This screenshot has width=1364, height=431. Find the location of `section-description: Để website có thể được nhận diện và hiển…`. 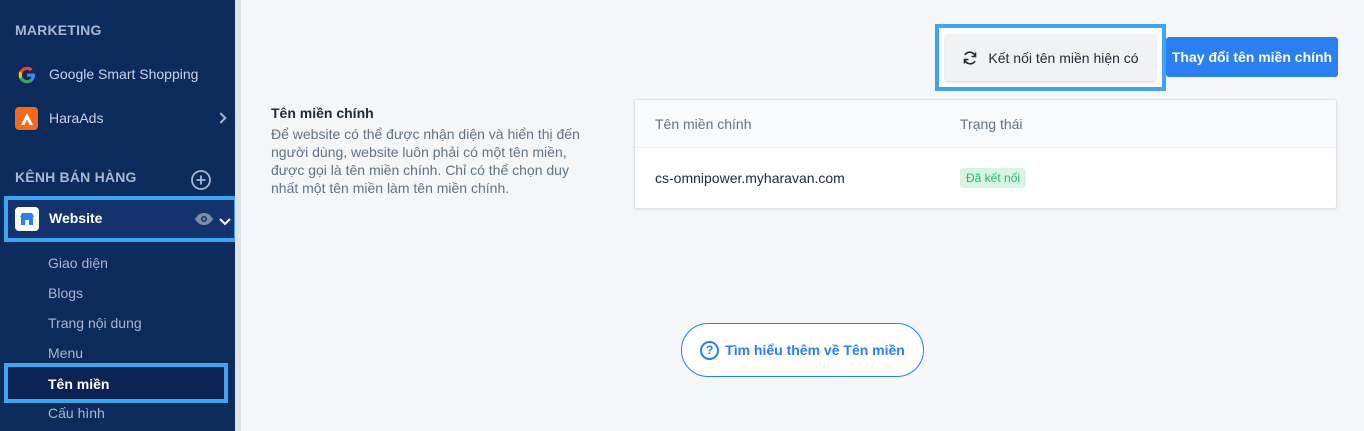

section-description: Để website có thể được nhận diện và hiển… is located at coordinates (425, 161).